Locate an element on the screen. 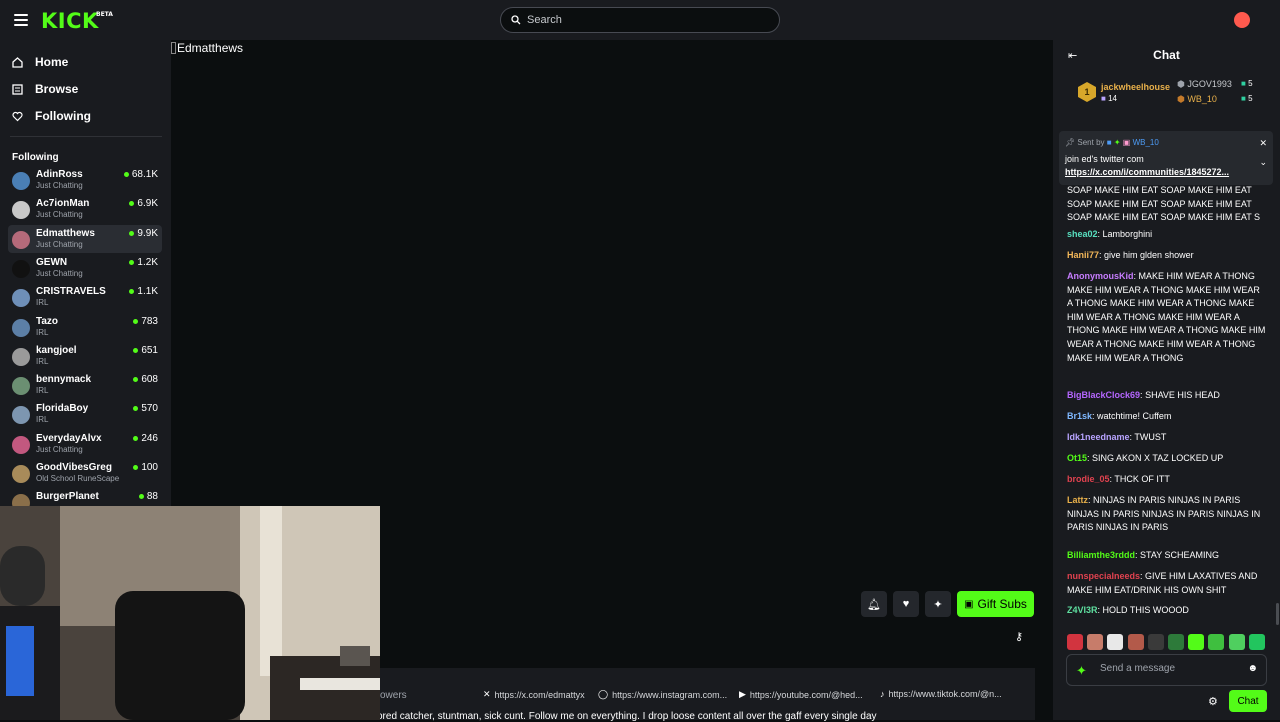 The width and height of the screenshot is (1280, 722). follow-button: ♥ is located at coordinates (906, 604).